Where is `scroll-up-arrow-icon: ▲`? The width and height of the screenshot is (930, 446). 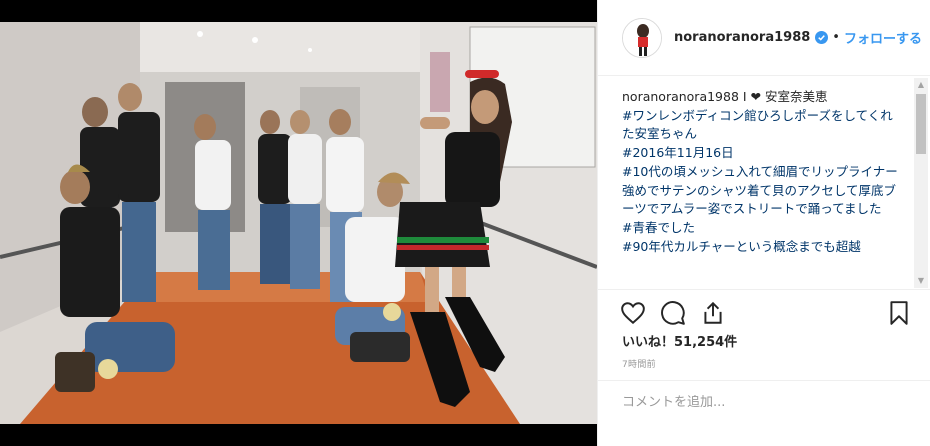
scroll-up-arrow-icon: ▲ is located at coordinates (921, 85).